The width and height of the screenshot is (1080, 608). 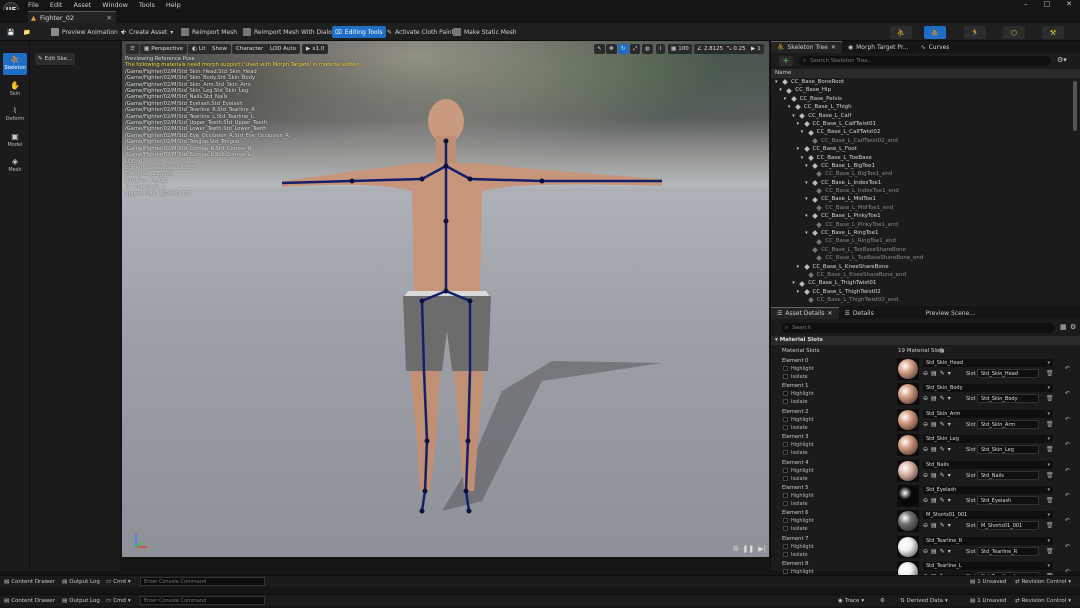 I want to click on reimport-mesh-button: Reimport Mesh, so click(x=209, y=32).